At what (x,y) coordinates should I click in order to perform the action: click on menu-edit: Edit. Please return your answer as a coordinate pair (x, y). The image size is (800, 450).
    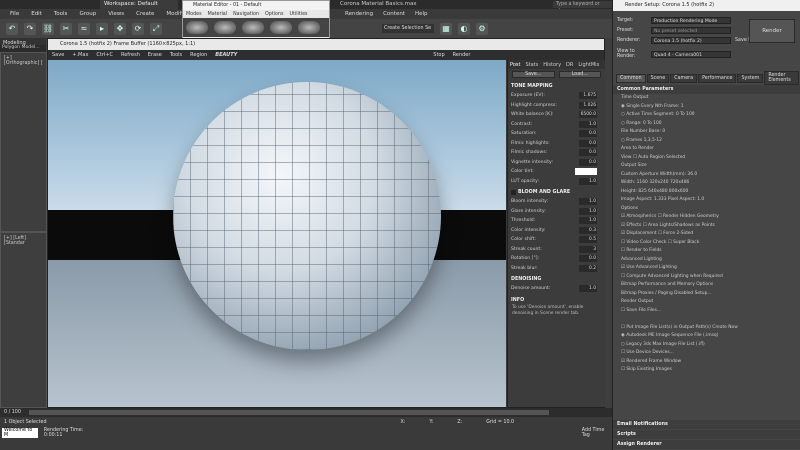
    Looking at the image, I should click on (36, 14).